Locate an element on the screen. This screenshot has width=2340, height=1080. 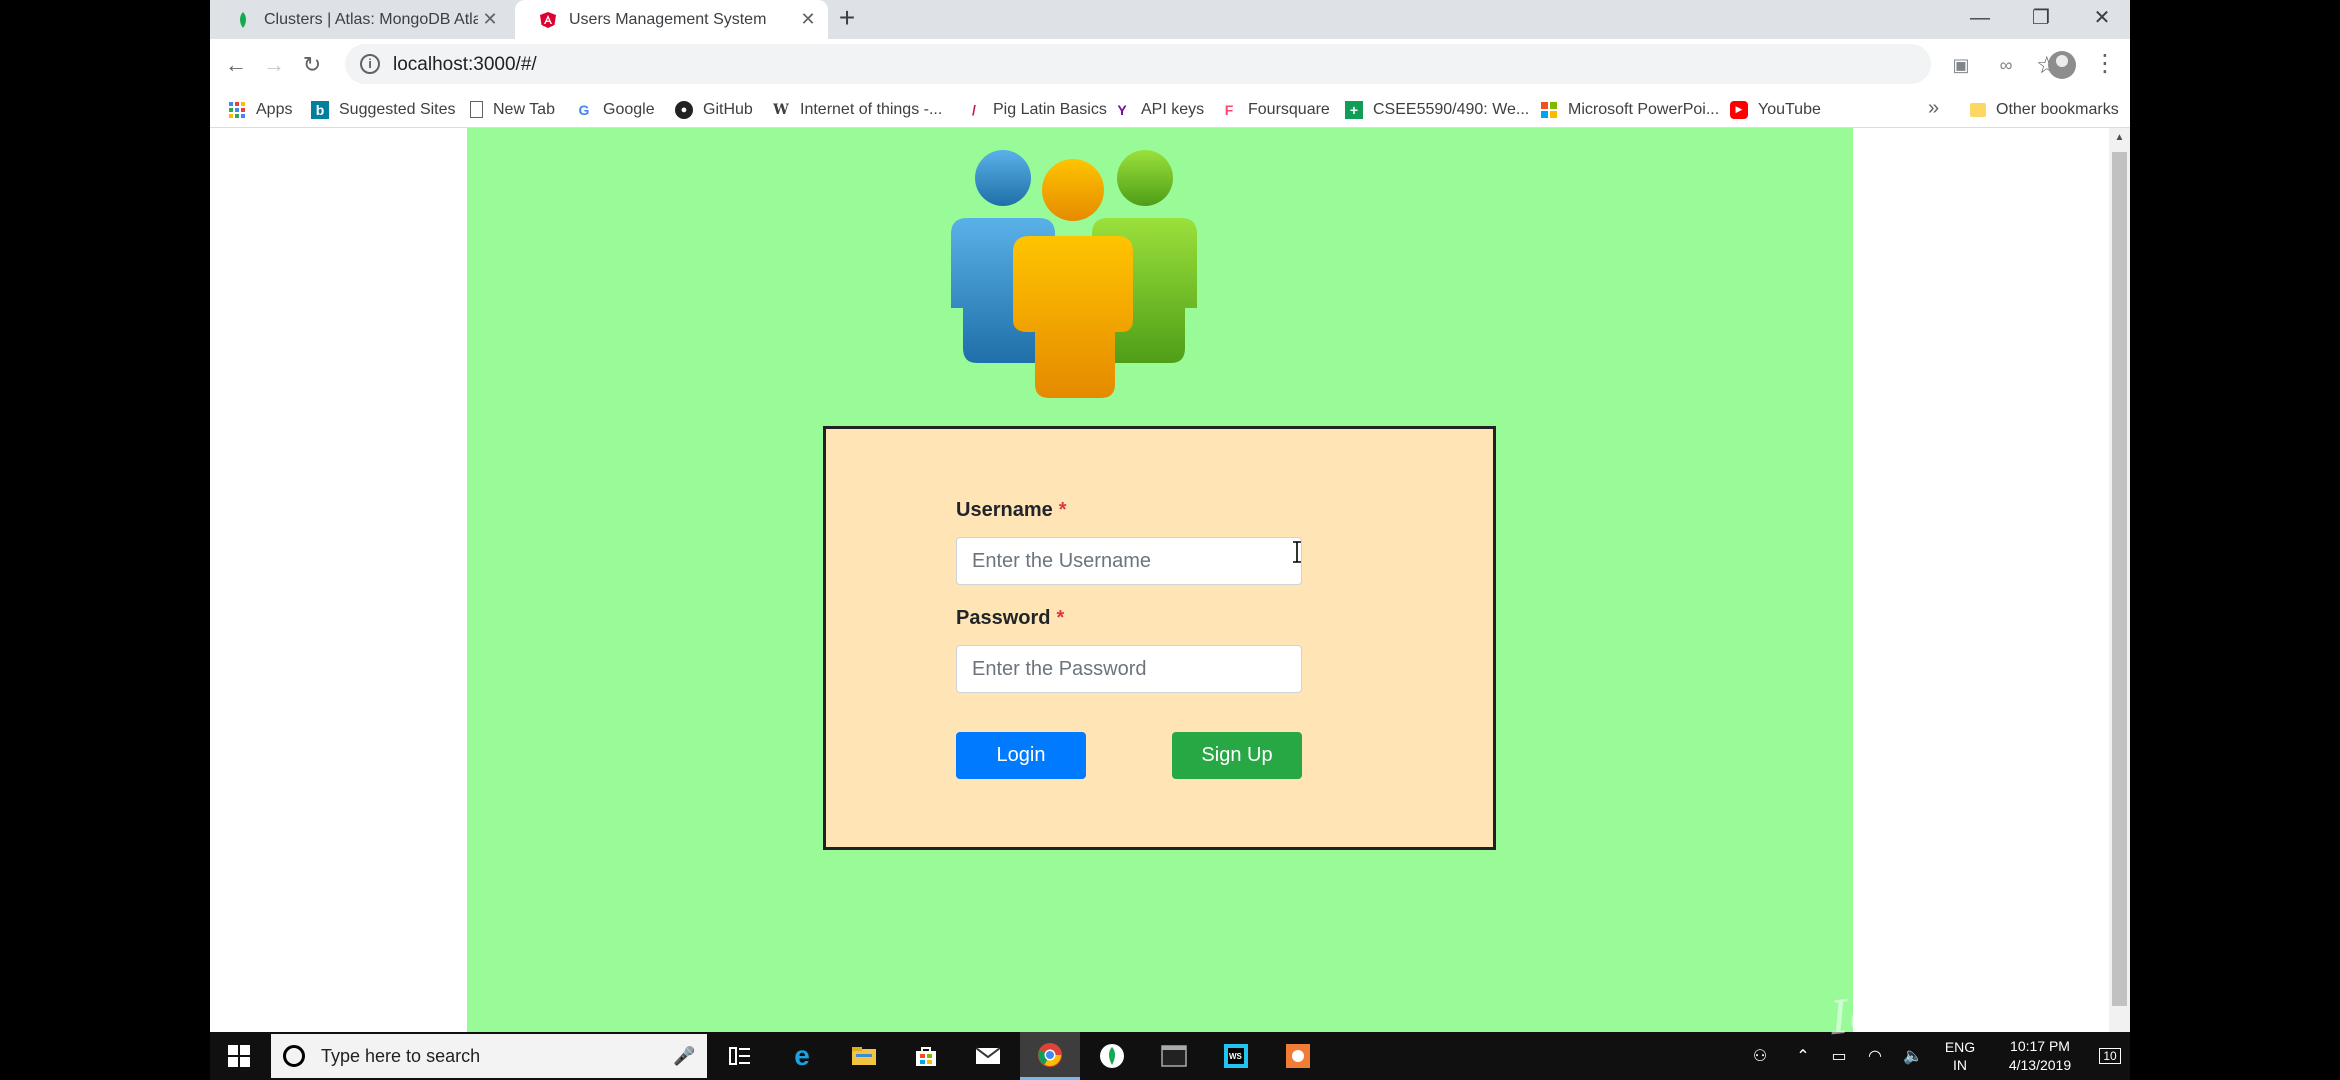
github-icon: ● is located at coordinates (684, 109).